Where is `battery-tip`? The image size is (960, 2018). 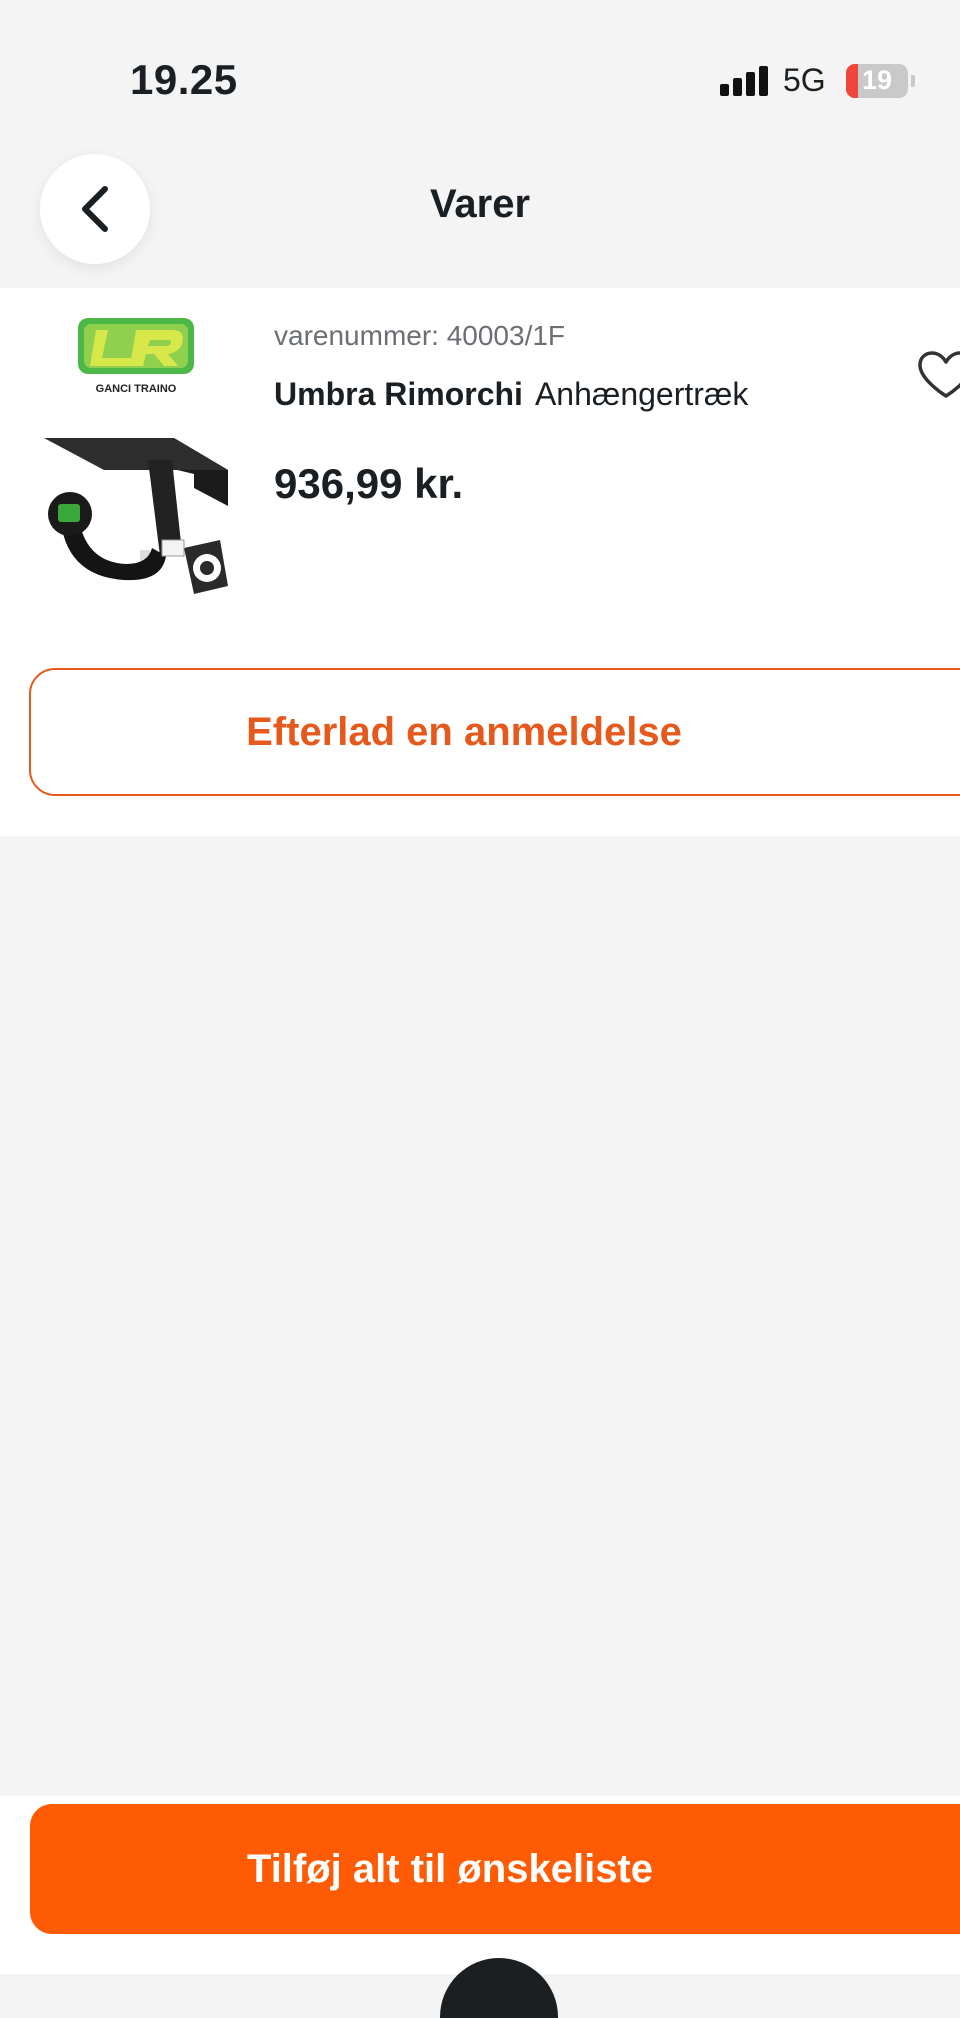
battery-tip is located at coordinates (913, 81).